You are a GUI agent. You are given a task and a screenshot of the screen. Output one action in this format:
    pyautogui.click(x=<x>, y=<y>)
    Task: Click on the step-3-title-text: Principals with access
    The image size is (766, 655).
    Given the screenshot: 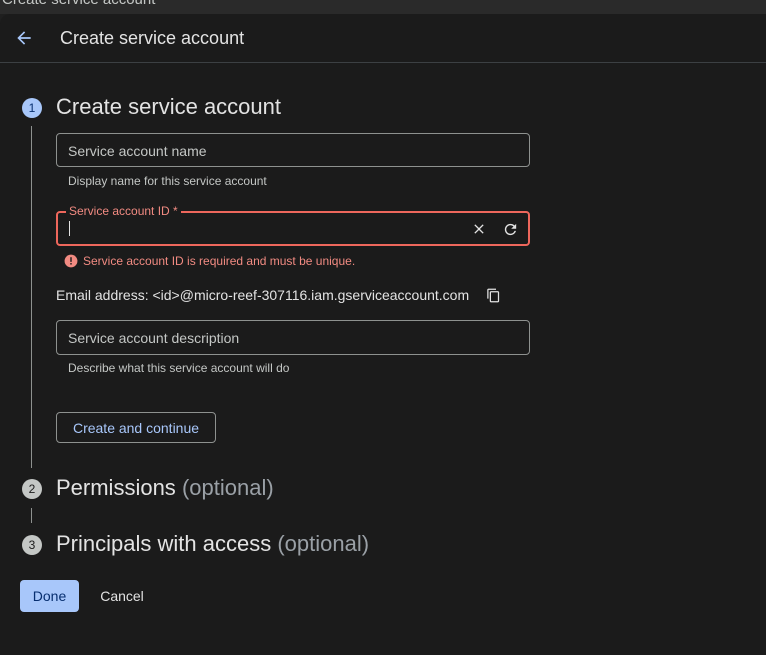 What is the action you would take?
    pyautogui.click(x=164, y=543)
    